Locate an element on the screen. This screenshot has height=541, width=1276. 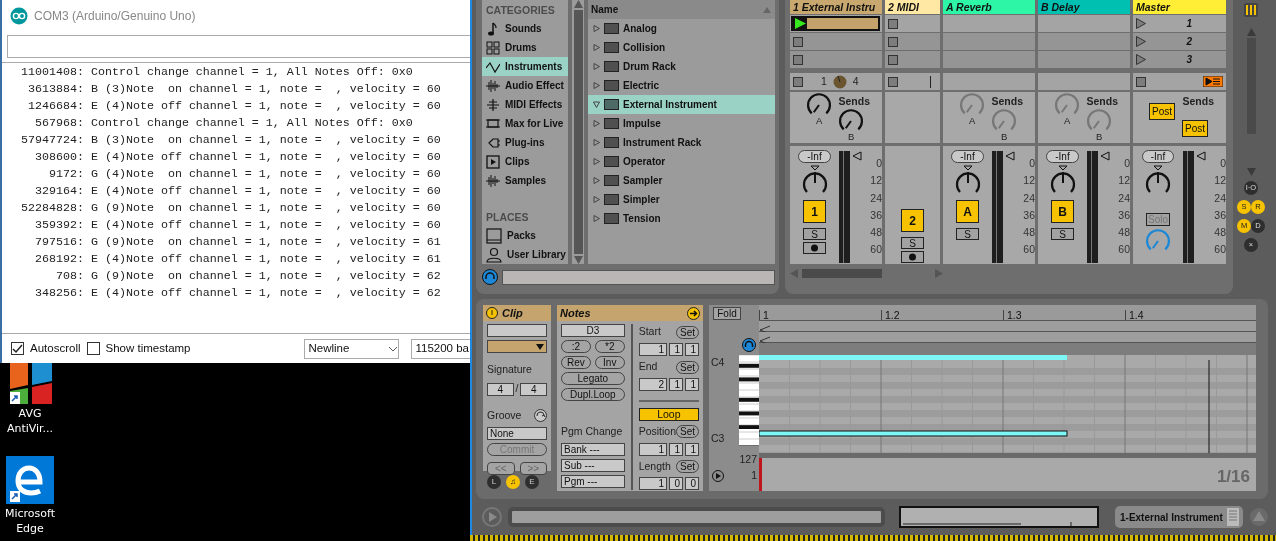
note-button: *2 is located at coordinates (609, 347).